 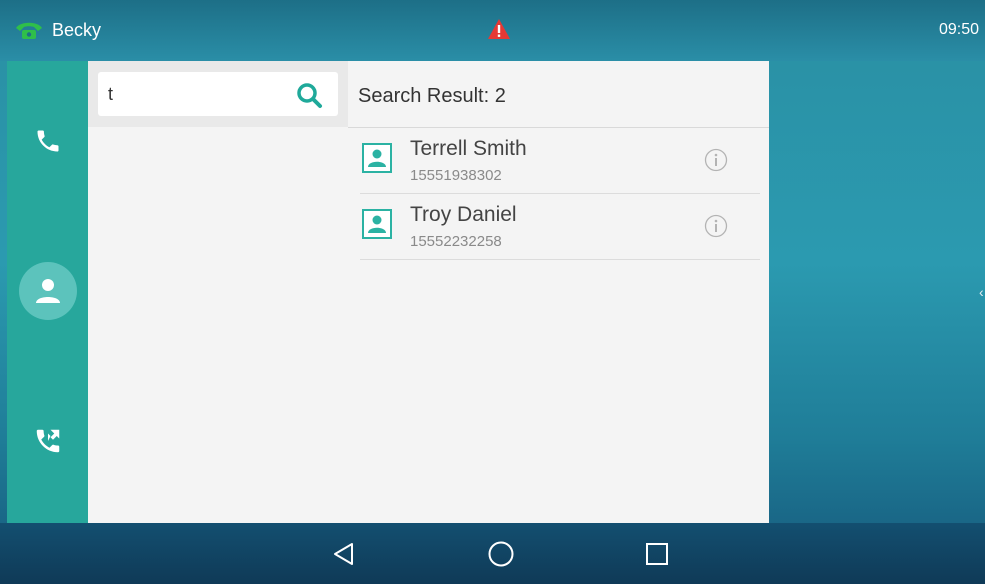 What do you see at coordinates (657, 554) in the screenshot?
I see `recents-square-icon` at bounding box center [657, 554].